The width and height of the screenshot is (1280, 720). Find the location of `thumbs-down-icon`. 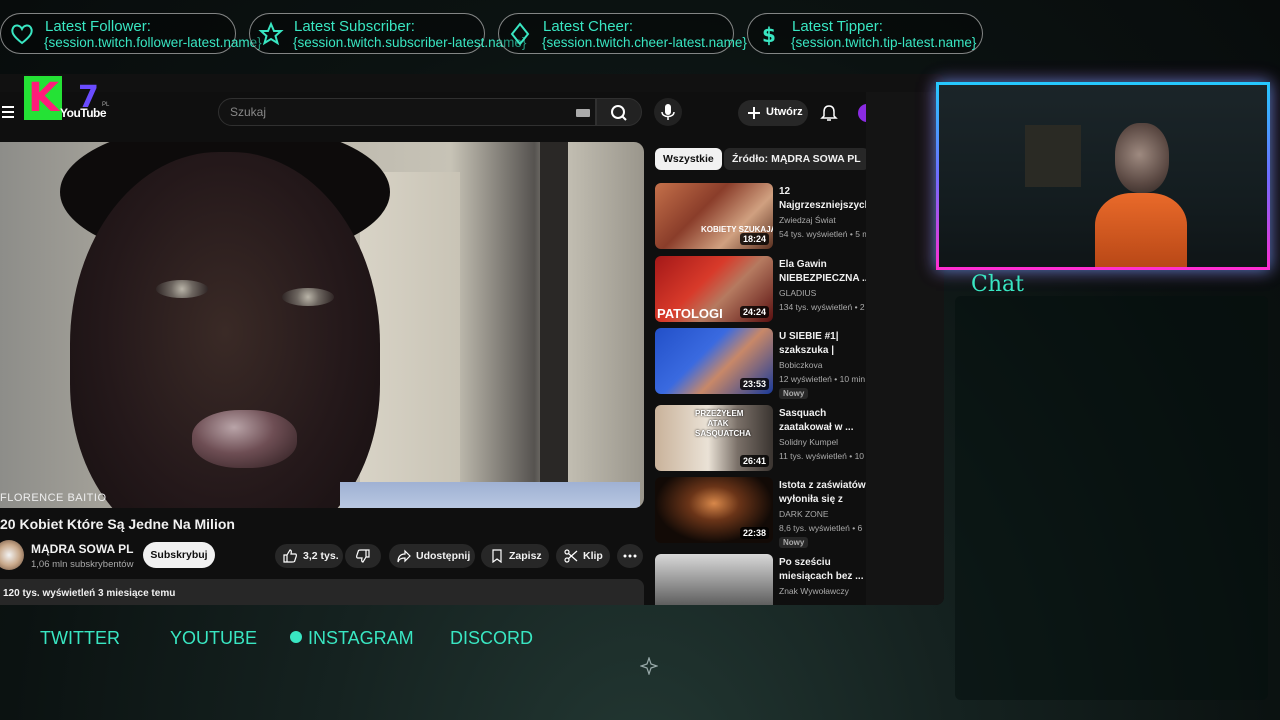

thumbs-down-icon is located at coordinates (363, 556).